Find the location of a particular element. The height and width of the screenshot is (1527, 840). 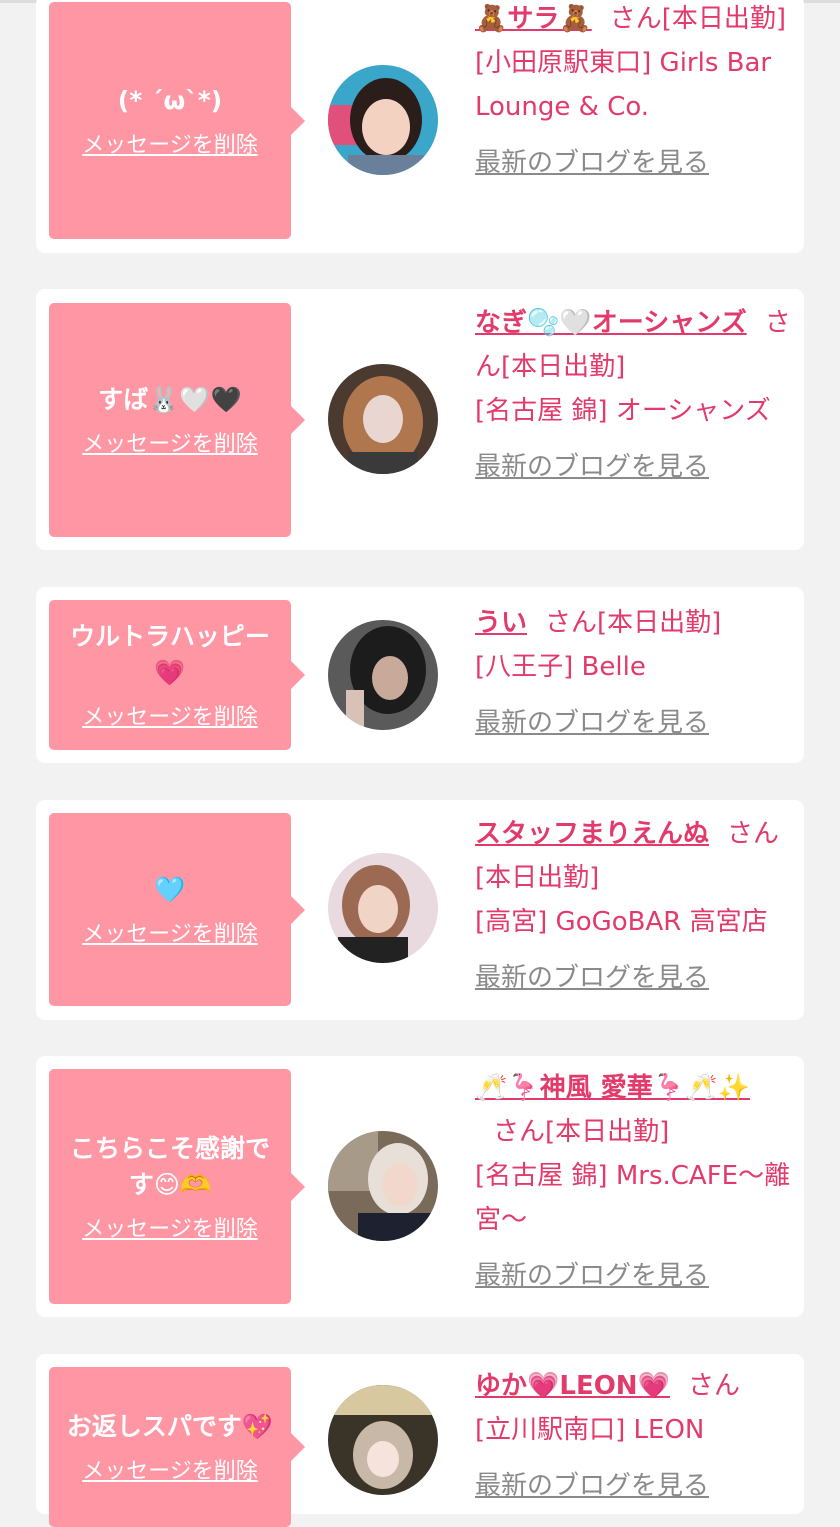

cast-name-link: うい is located at coordinates (501, 623).